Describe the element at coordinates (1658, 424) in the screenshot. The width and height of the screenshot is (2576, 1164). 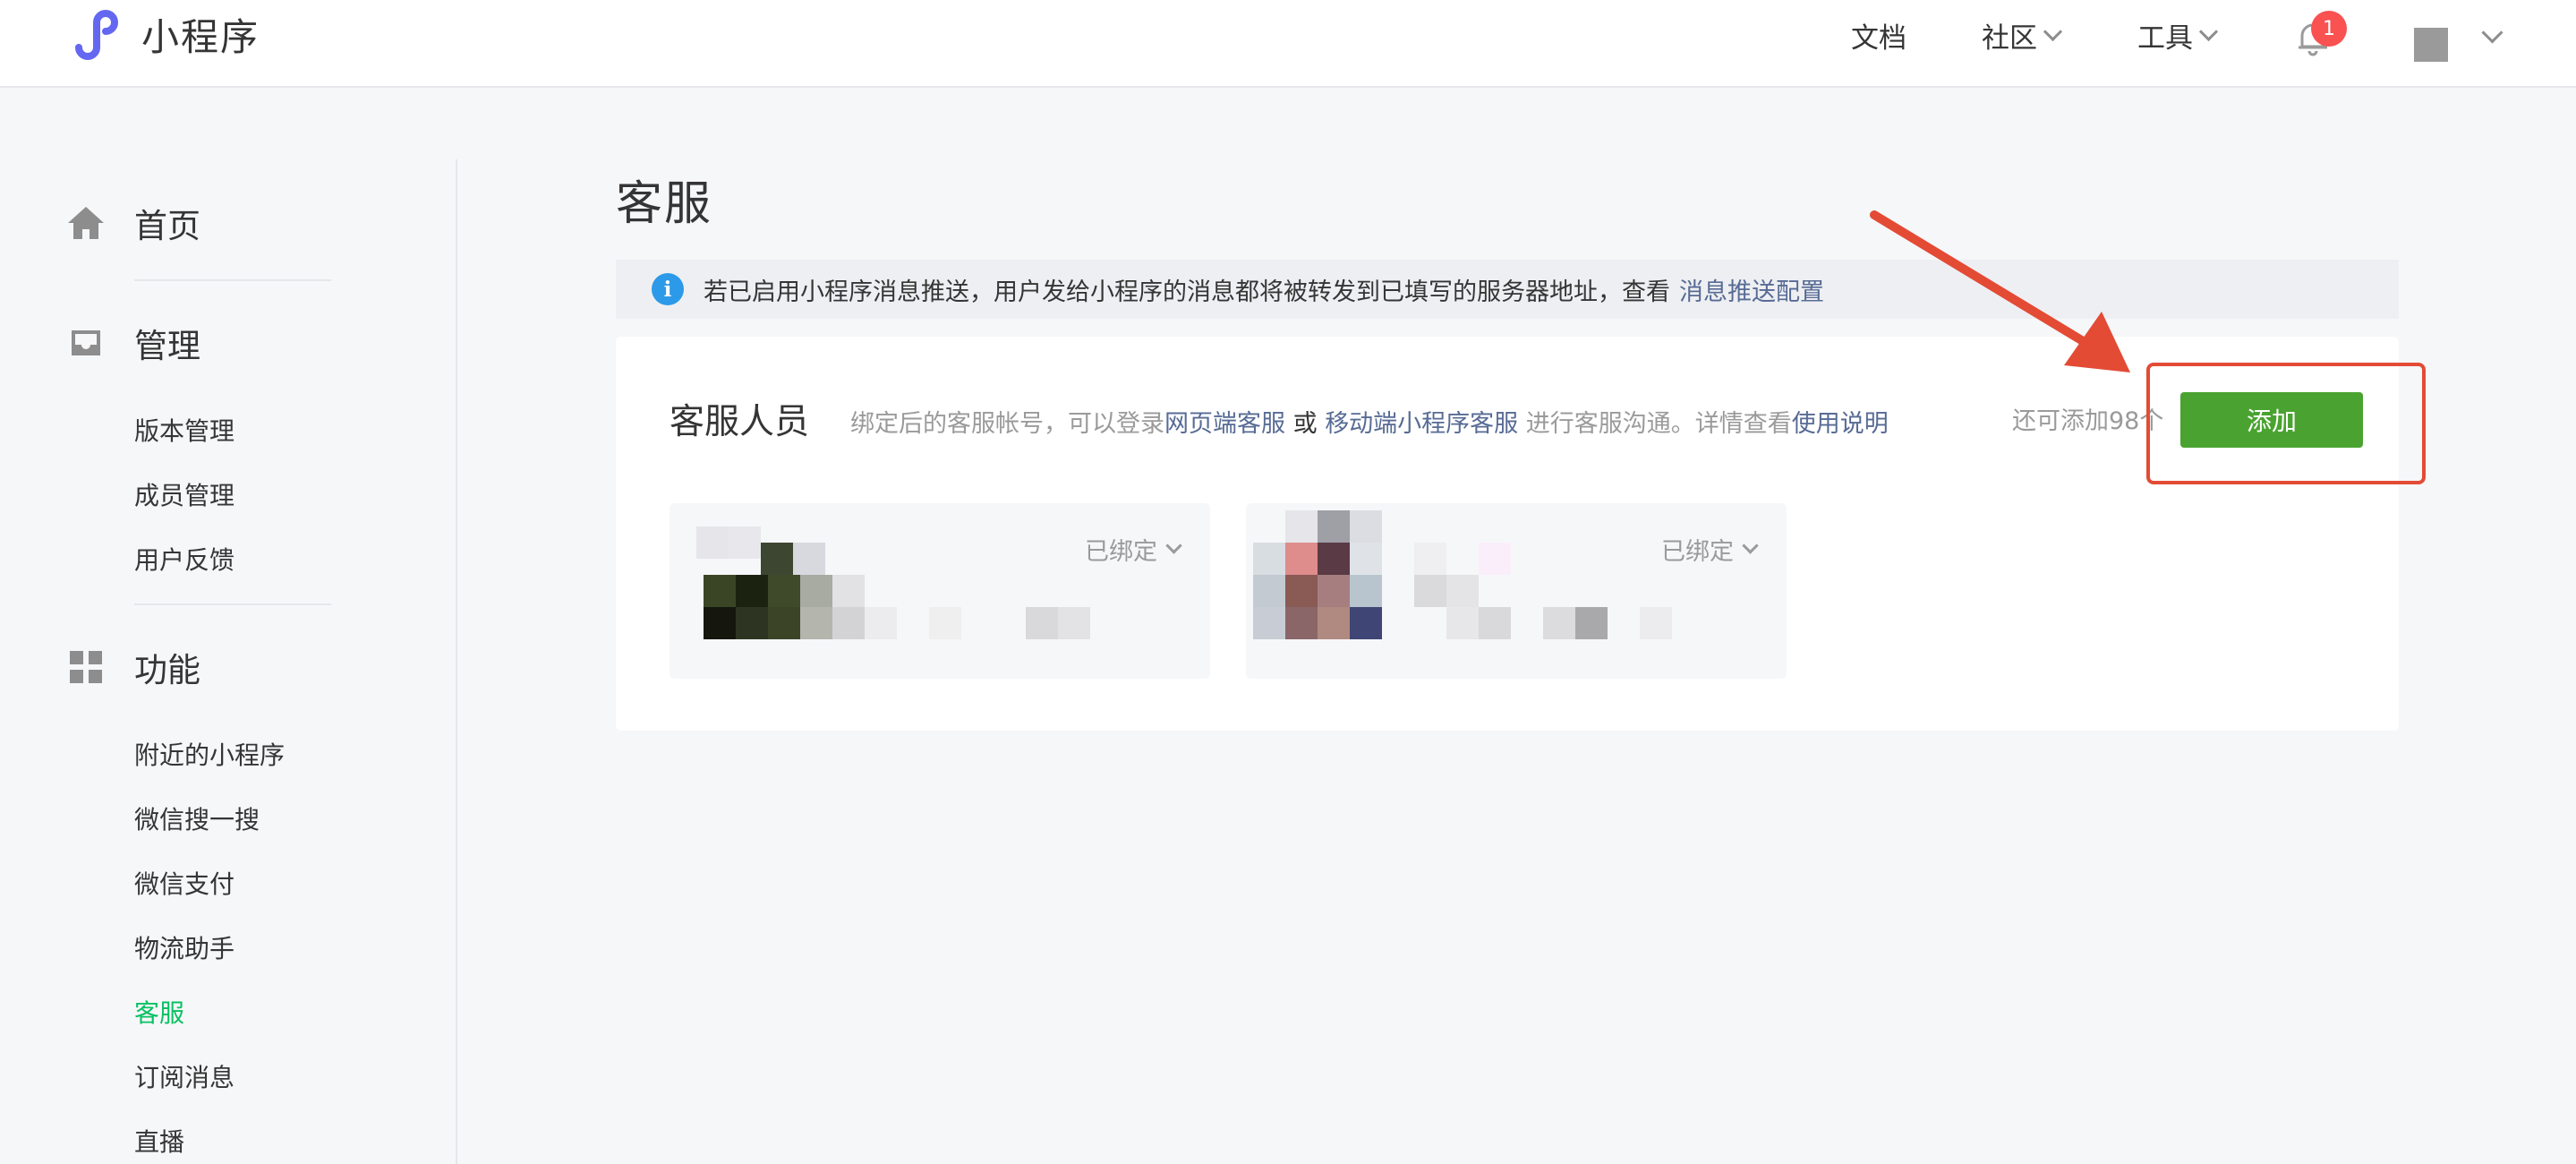
I see `desc-suffix: 进行客服沟通。详情查看` at that location.